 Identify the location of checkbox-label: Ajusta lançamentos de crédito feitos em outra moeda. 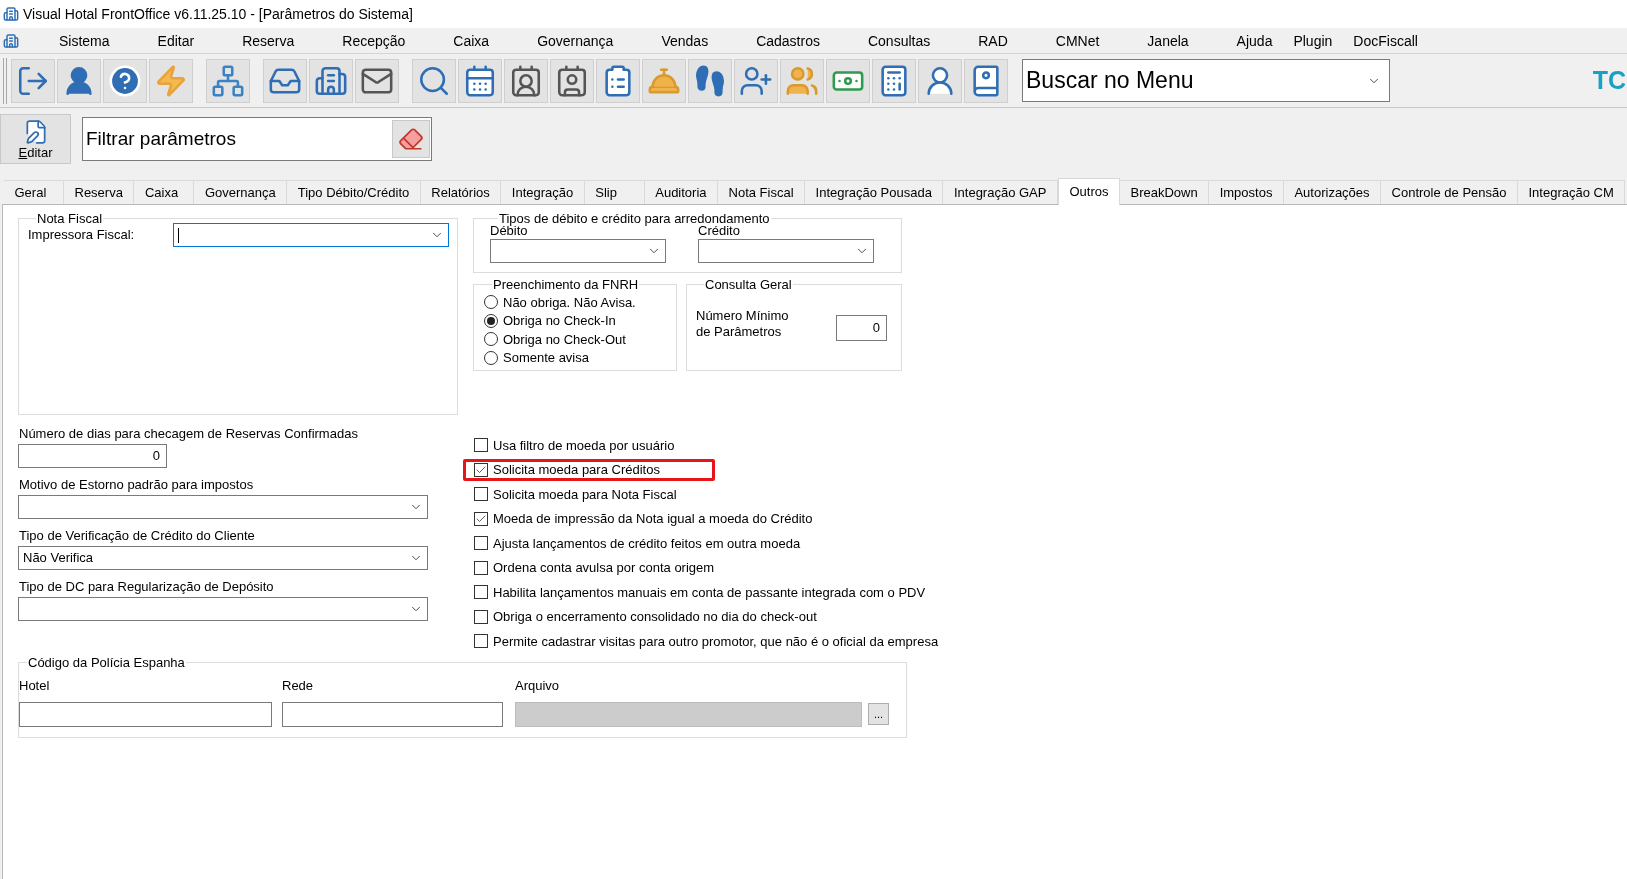
(647, 543).